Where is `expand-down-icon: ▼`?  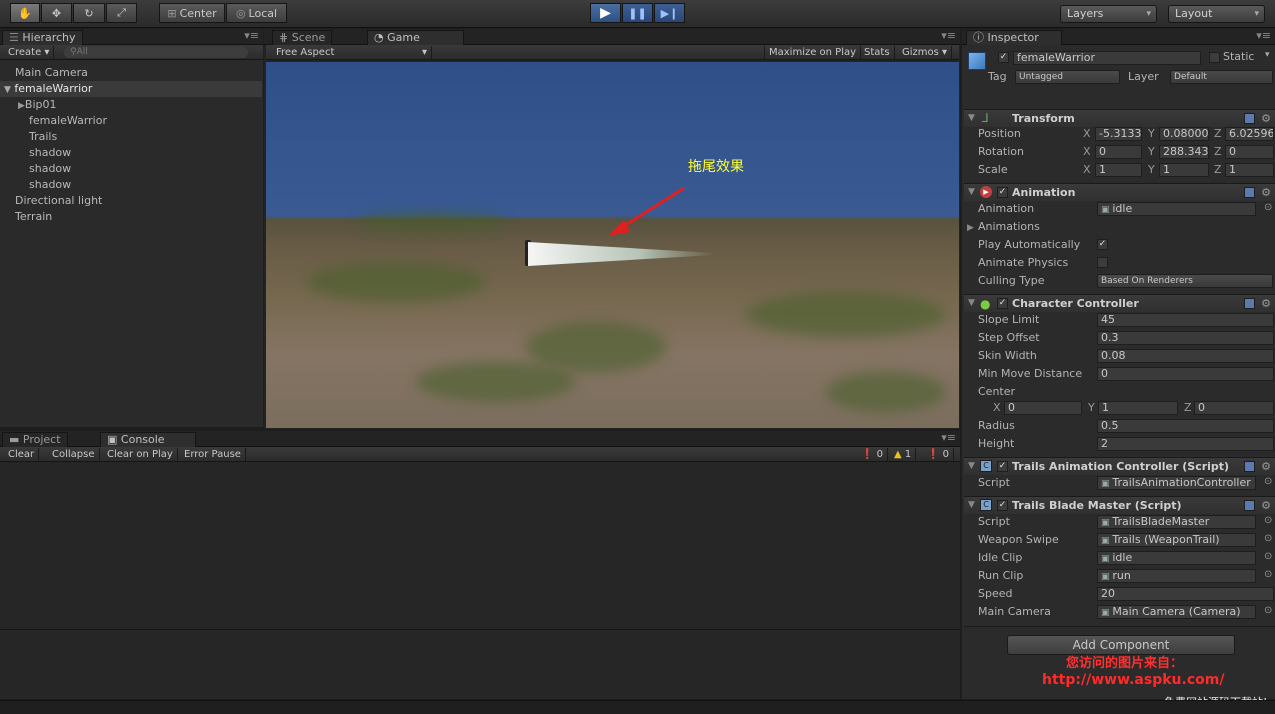
expand-down-icon: ▼ is located at coordinates (7, 90).